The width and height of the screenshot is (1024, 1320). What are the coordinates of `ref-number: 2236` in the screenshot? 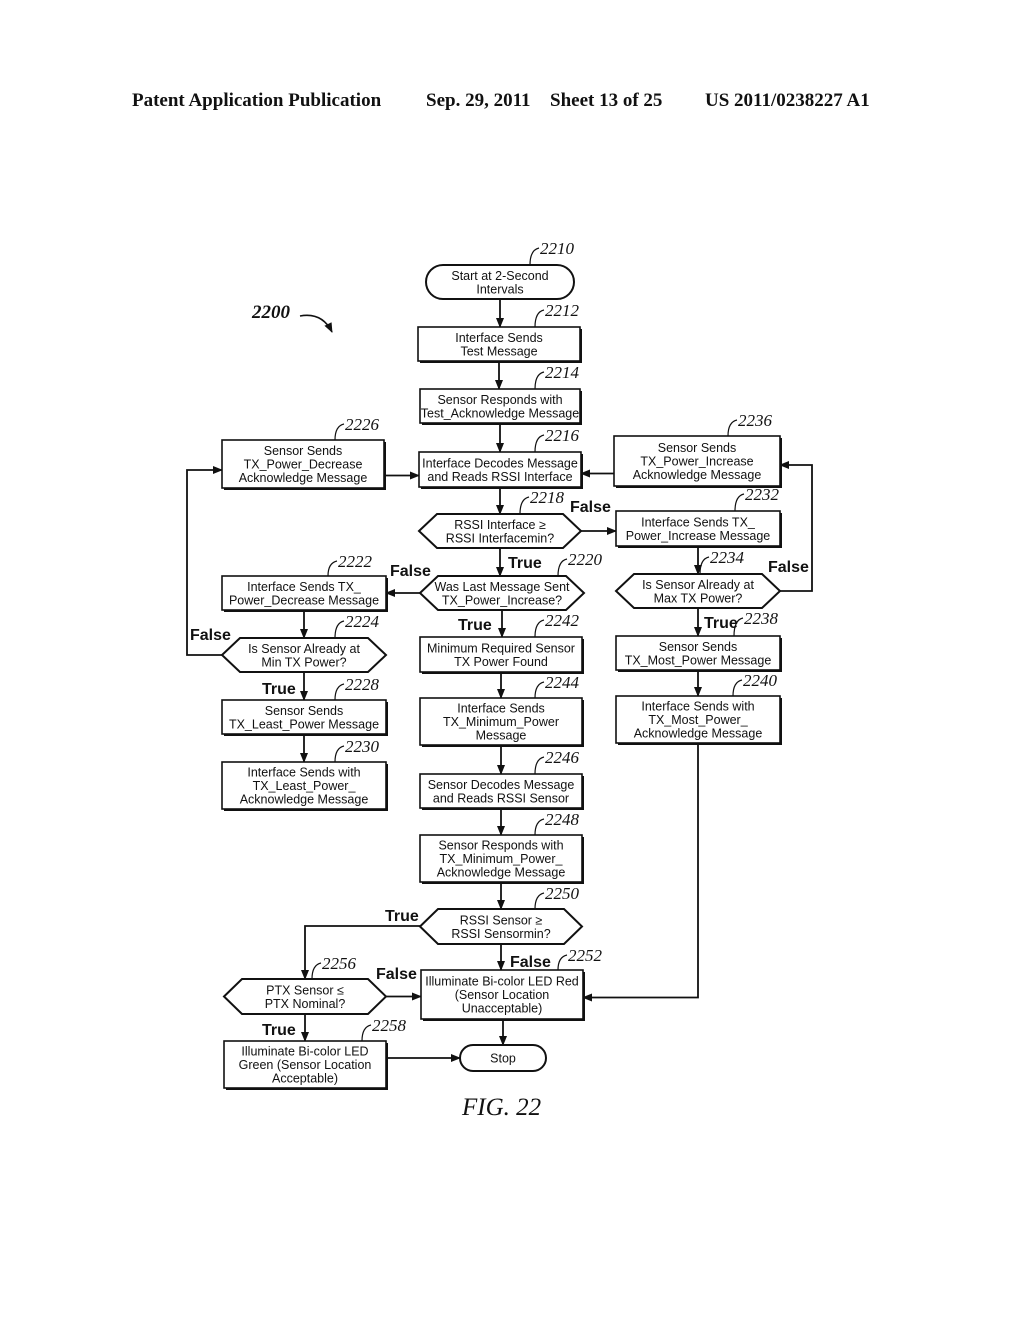 It's located at (755, 420).